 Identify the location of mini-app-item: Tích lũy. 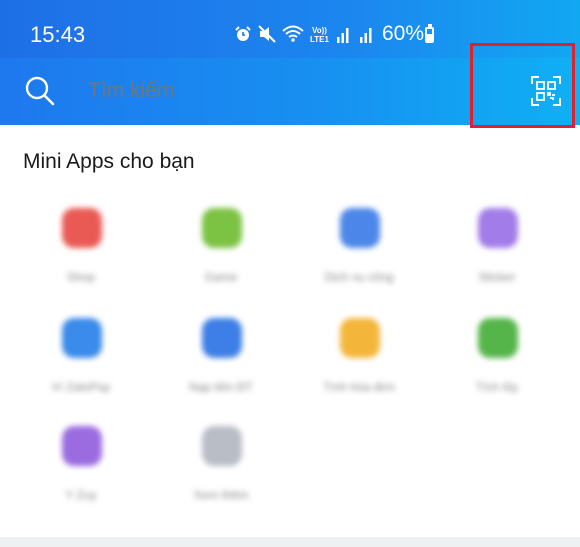
(497, 358).